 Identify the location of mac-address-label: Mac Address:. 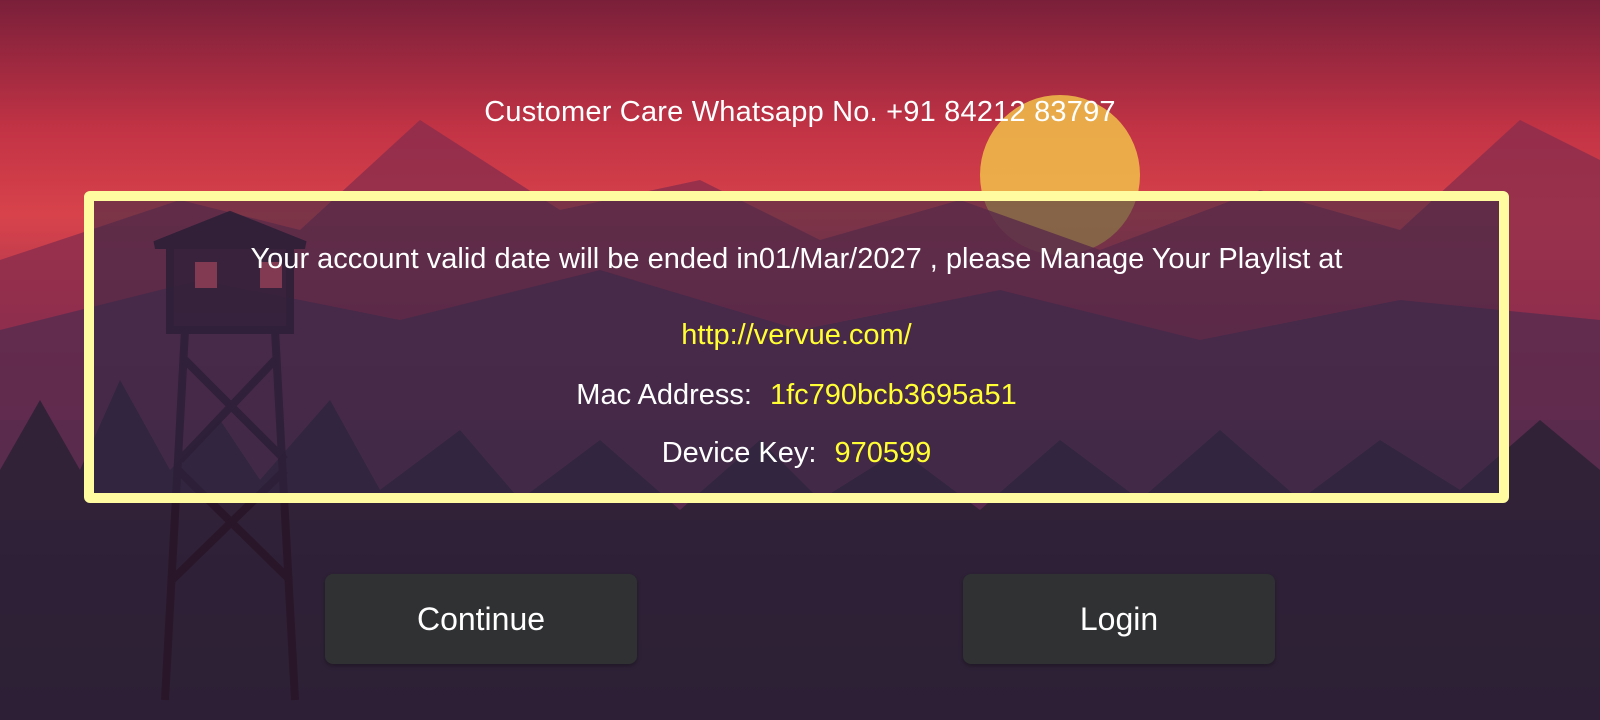
(664, 395).